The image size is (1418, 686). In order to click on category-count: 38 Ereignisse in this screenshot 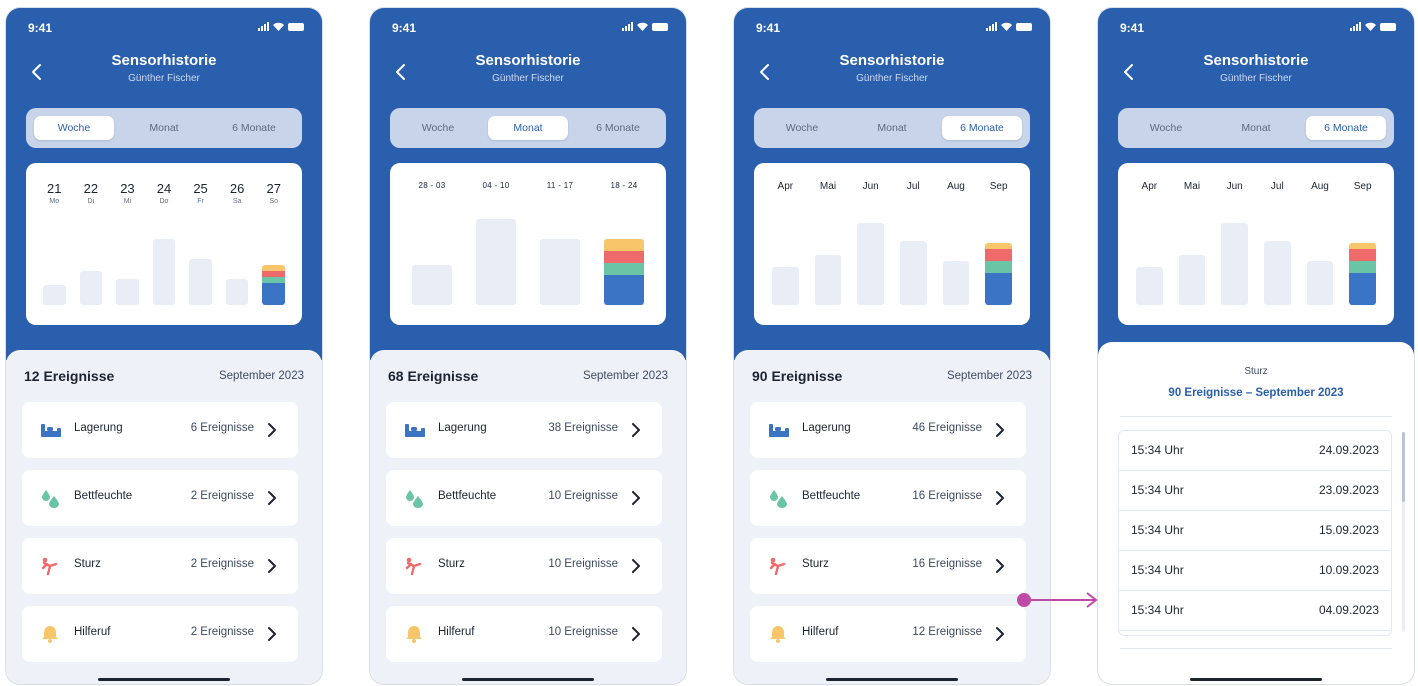, I will do `click(583, 428)`.